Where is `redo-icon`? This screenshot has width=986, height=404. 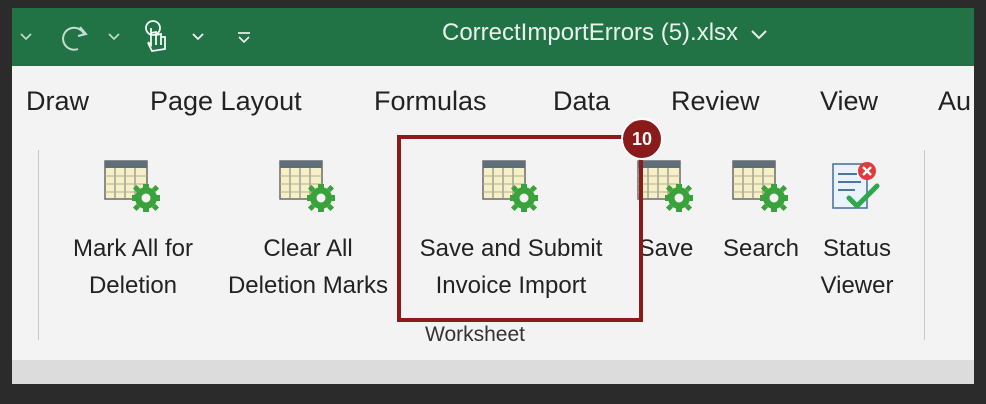
redo-icon is located at coordinates (78, 37).